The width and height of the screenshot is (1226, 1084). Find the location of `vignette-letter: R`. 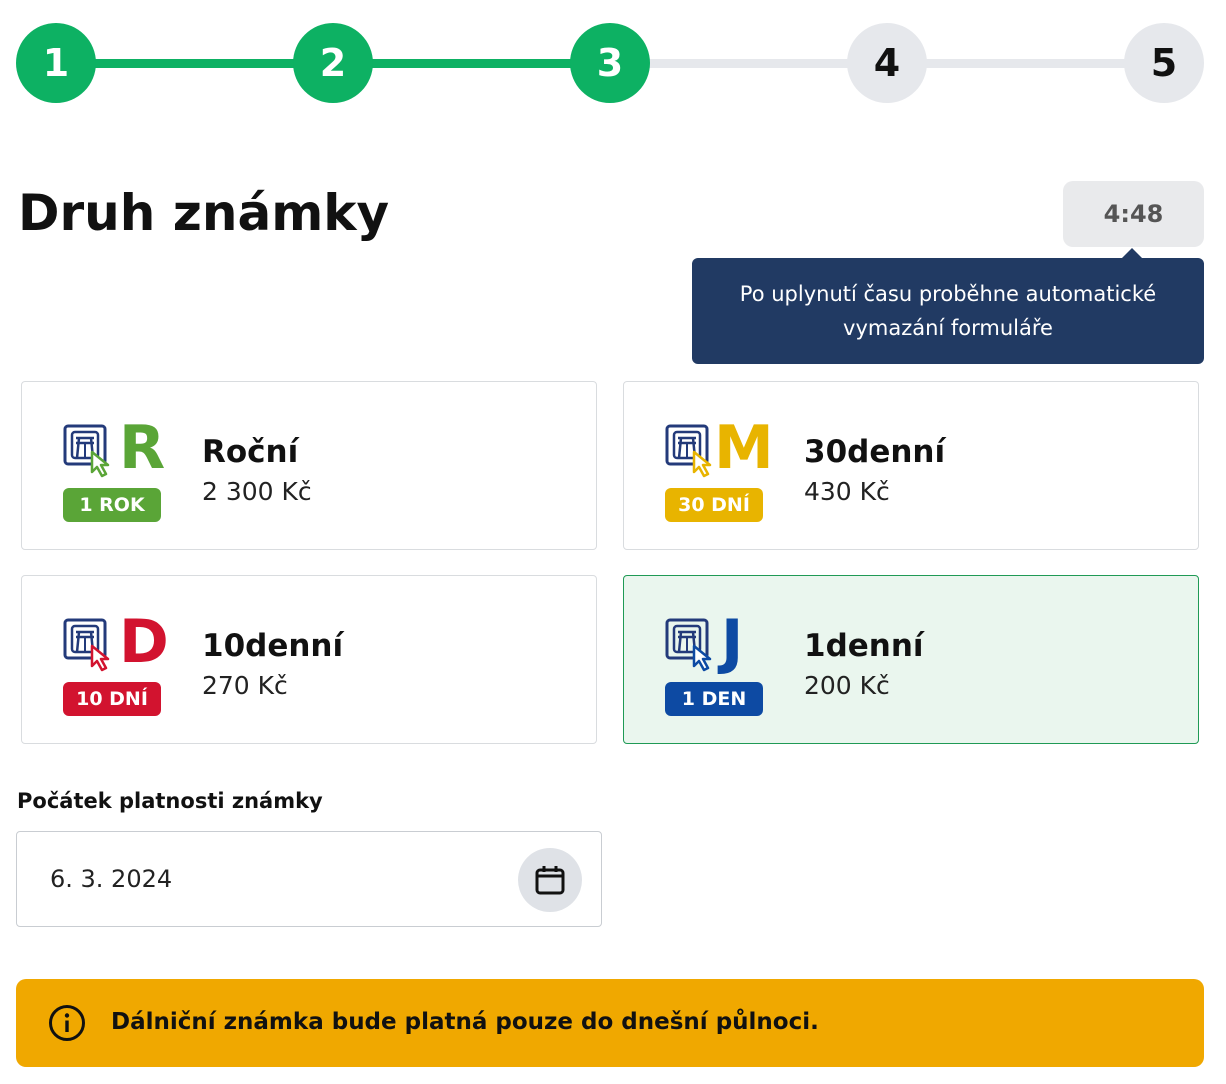

vignette-letter: R is located at coordinates (142, 448).